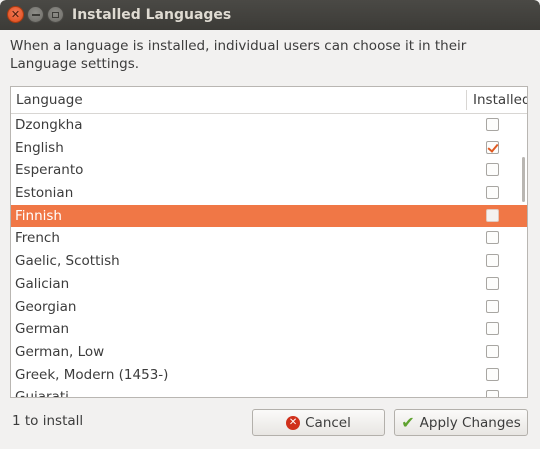 Image resolution: width=540 pixels, height=449 pixels. What do you see at coordinates (49, 125) in the screenshot?
I see `language-name: Dzongkha` at bounding box center [49, 125].